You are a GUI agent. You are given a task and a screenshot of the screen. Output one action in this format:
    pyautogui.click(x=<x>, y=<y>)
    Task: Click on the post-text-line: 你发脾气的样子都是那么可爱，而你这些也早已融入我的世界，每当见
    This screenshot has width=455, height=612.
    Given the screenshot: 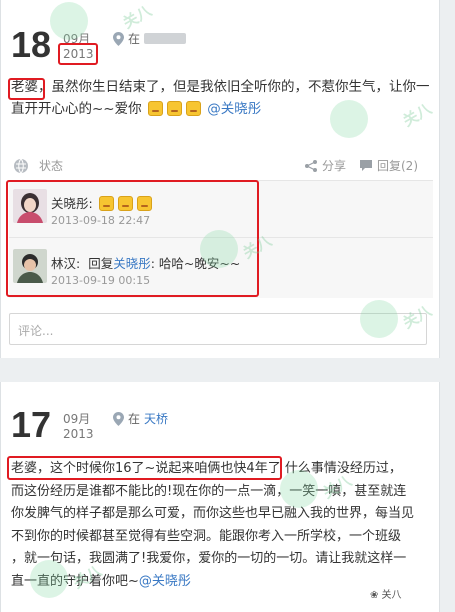 What is the action you would take?
    pyautogui.click(x=213, y=513)
    